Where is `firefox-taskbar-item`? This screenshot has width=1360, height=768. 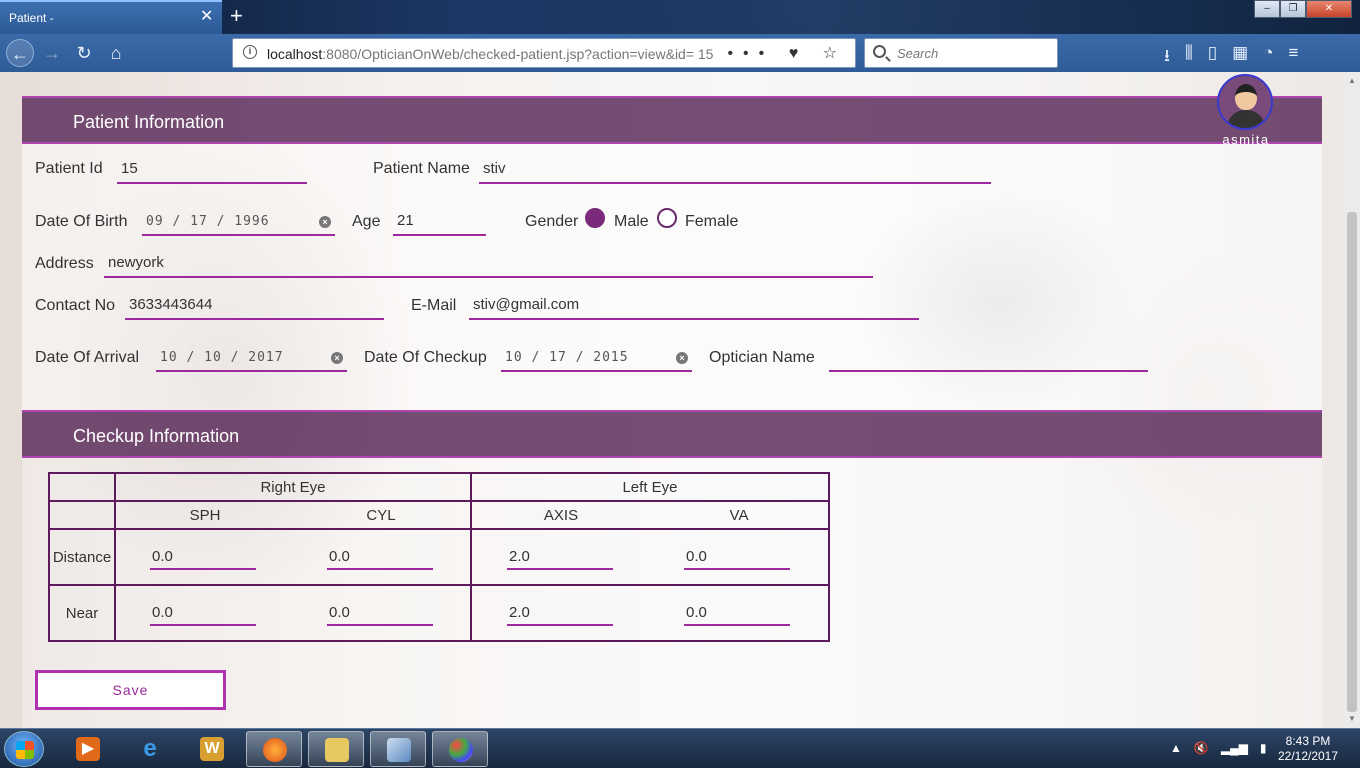
firefox-taskbar-item is located at coordinates (274, 749).